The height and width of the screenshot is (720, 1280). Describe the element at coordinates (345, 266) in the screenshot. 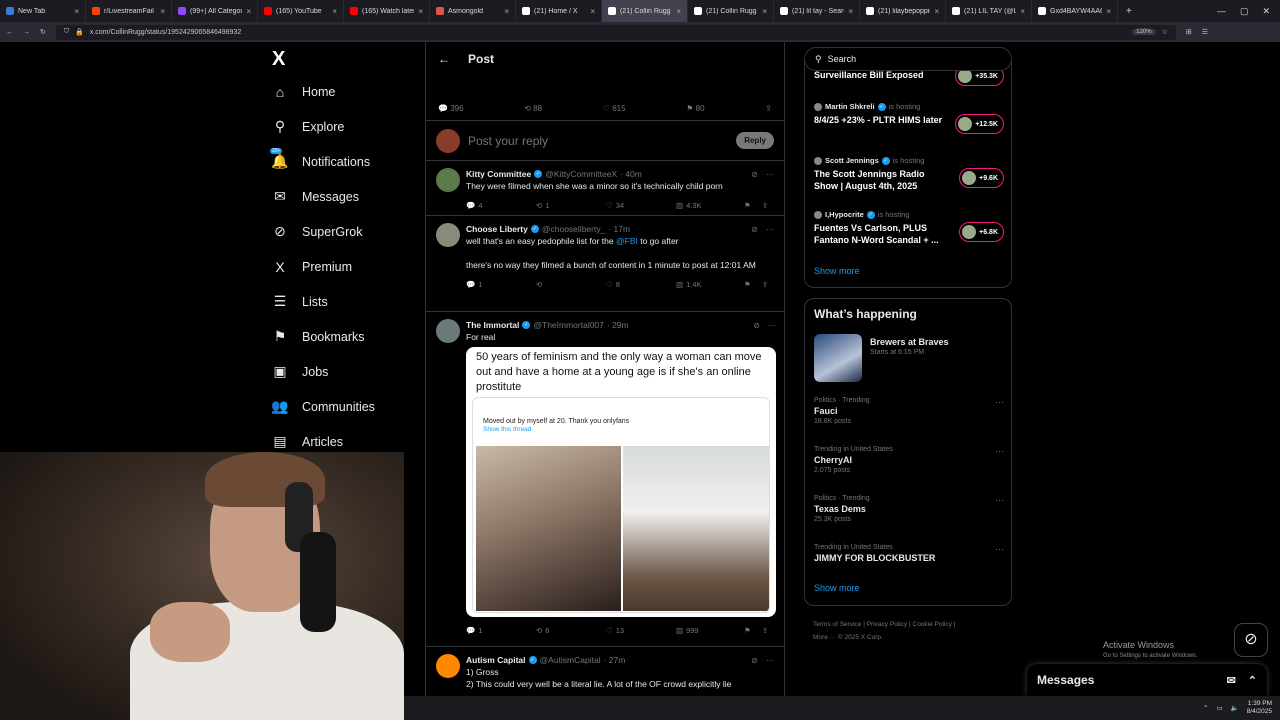

I see `nav-item-premium: X Premium` at that location.